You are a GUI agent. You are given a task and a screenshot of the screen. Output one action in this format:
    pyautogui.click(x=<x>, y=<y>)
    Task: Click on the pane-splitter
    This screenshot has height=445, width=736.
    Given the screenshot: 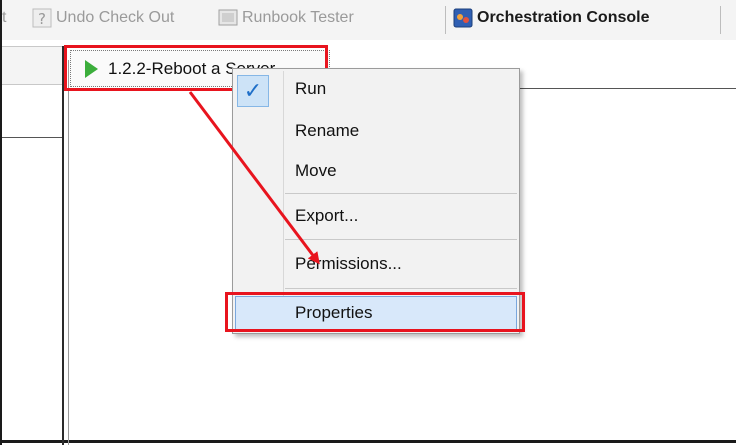 What is the action you would take?
    pyautogui.click(x=63, y=245)
    